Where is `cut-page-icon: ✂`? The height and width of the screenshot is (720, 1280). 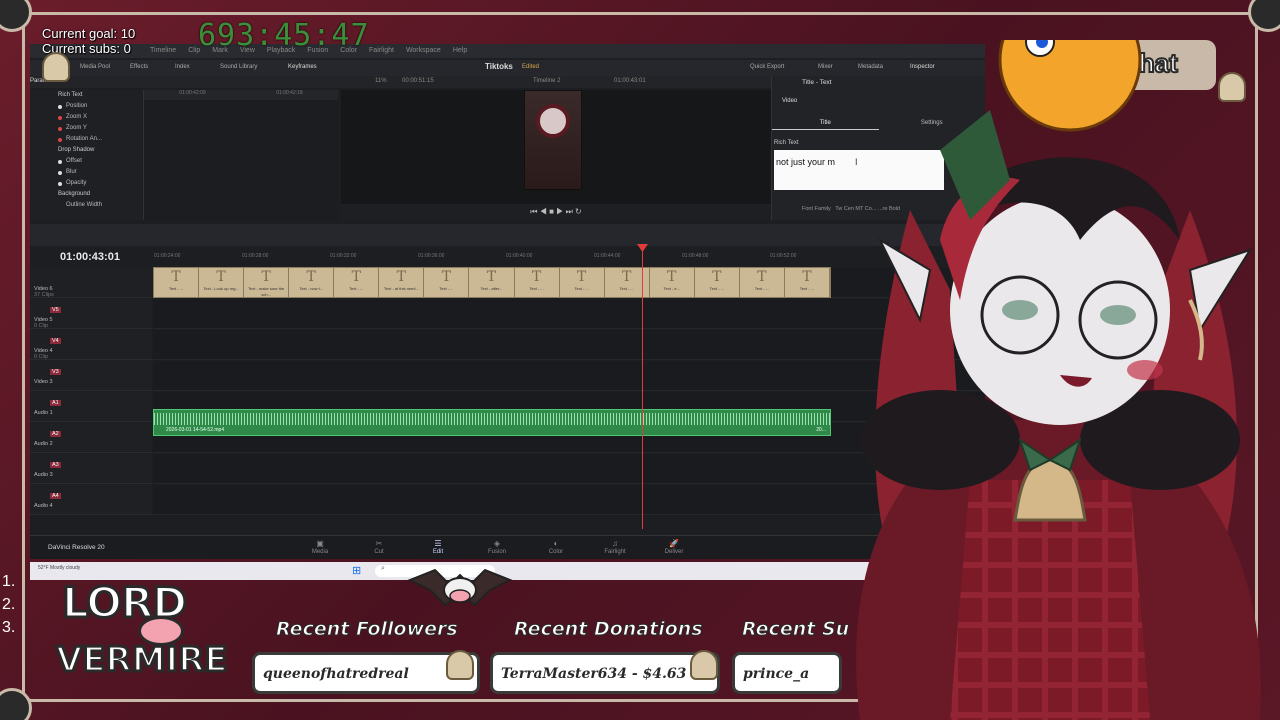
cut-page-icon: ✂ is located at coordinates (379, 543).